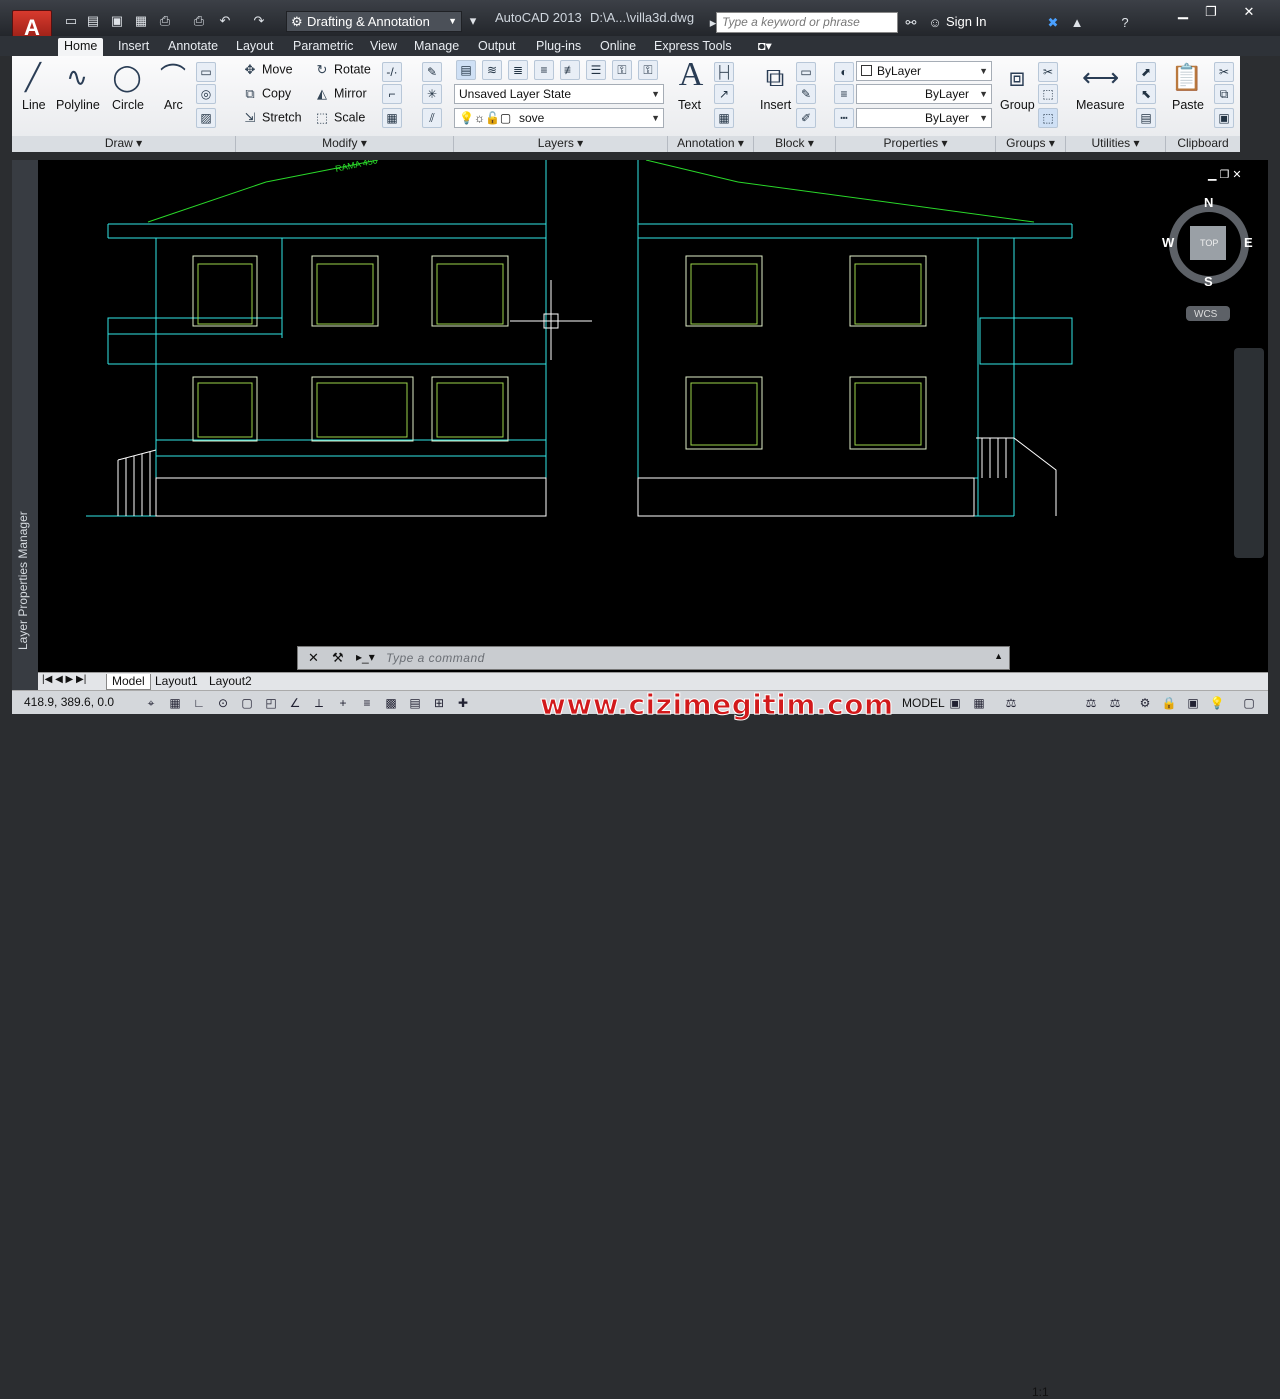 The image size is (1280, 1399). I want to click on otrack-icon: ∠, so click(295, 703).